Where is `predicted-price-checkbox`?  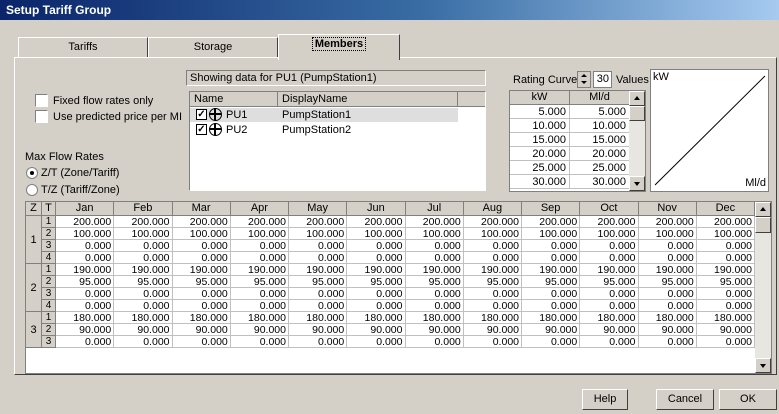 predicted-price-checkbox is located at coordinates (41, 116).